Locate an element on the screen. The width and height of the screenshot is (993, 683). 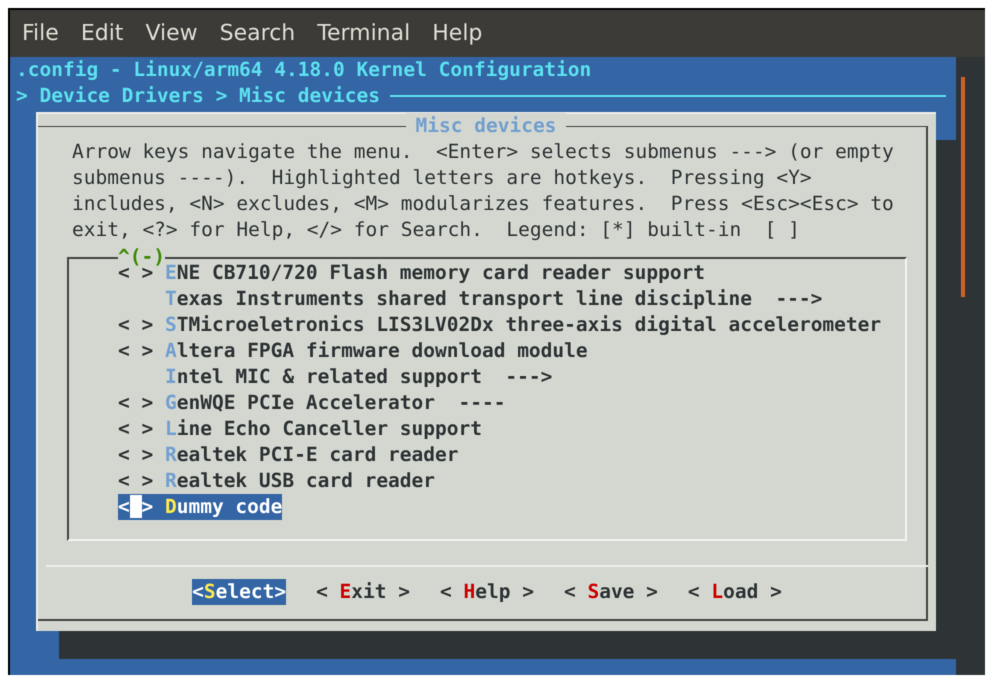
menu-item: Search is located at coordinates (258, 33).